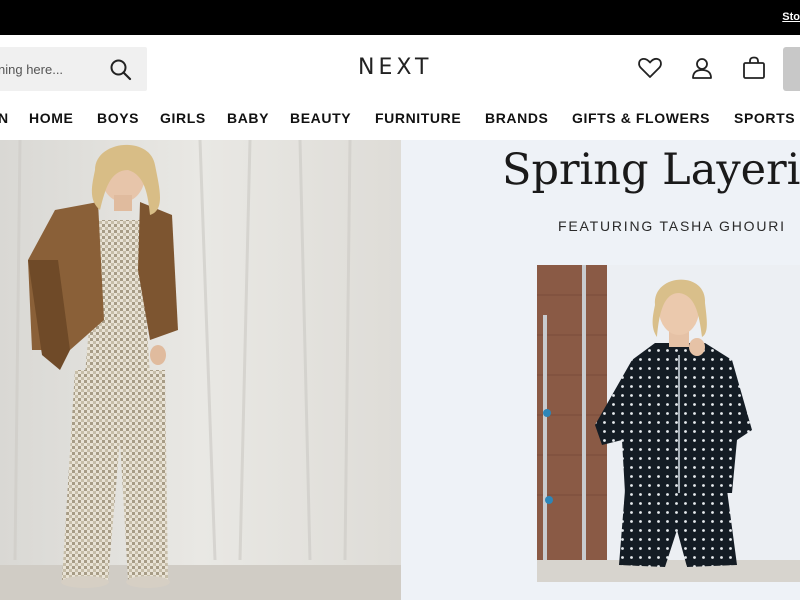  Describe the element at coordinates (51, 118) in the screenshot. I see `nav-item-home: HOME` at that location.